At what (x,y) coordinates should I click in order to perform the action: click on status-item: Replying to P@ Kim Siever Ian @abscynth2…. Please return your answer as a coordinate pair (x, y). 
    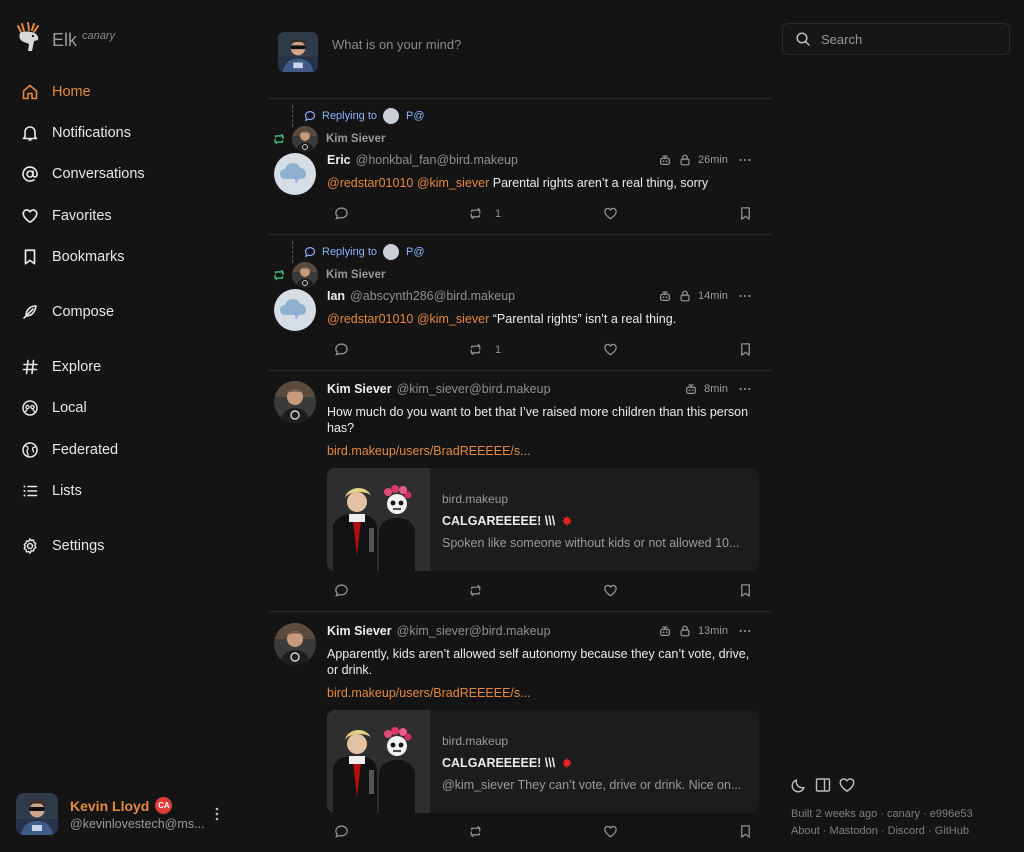
    Looking at the image, I should click on (520, 303).